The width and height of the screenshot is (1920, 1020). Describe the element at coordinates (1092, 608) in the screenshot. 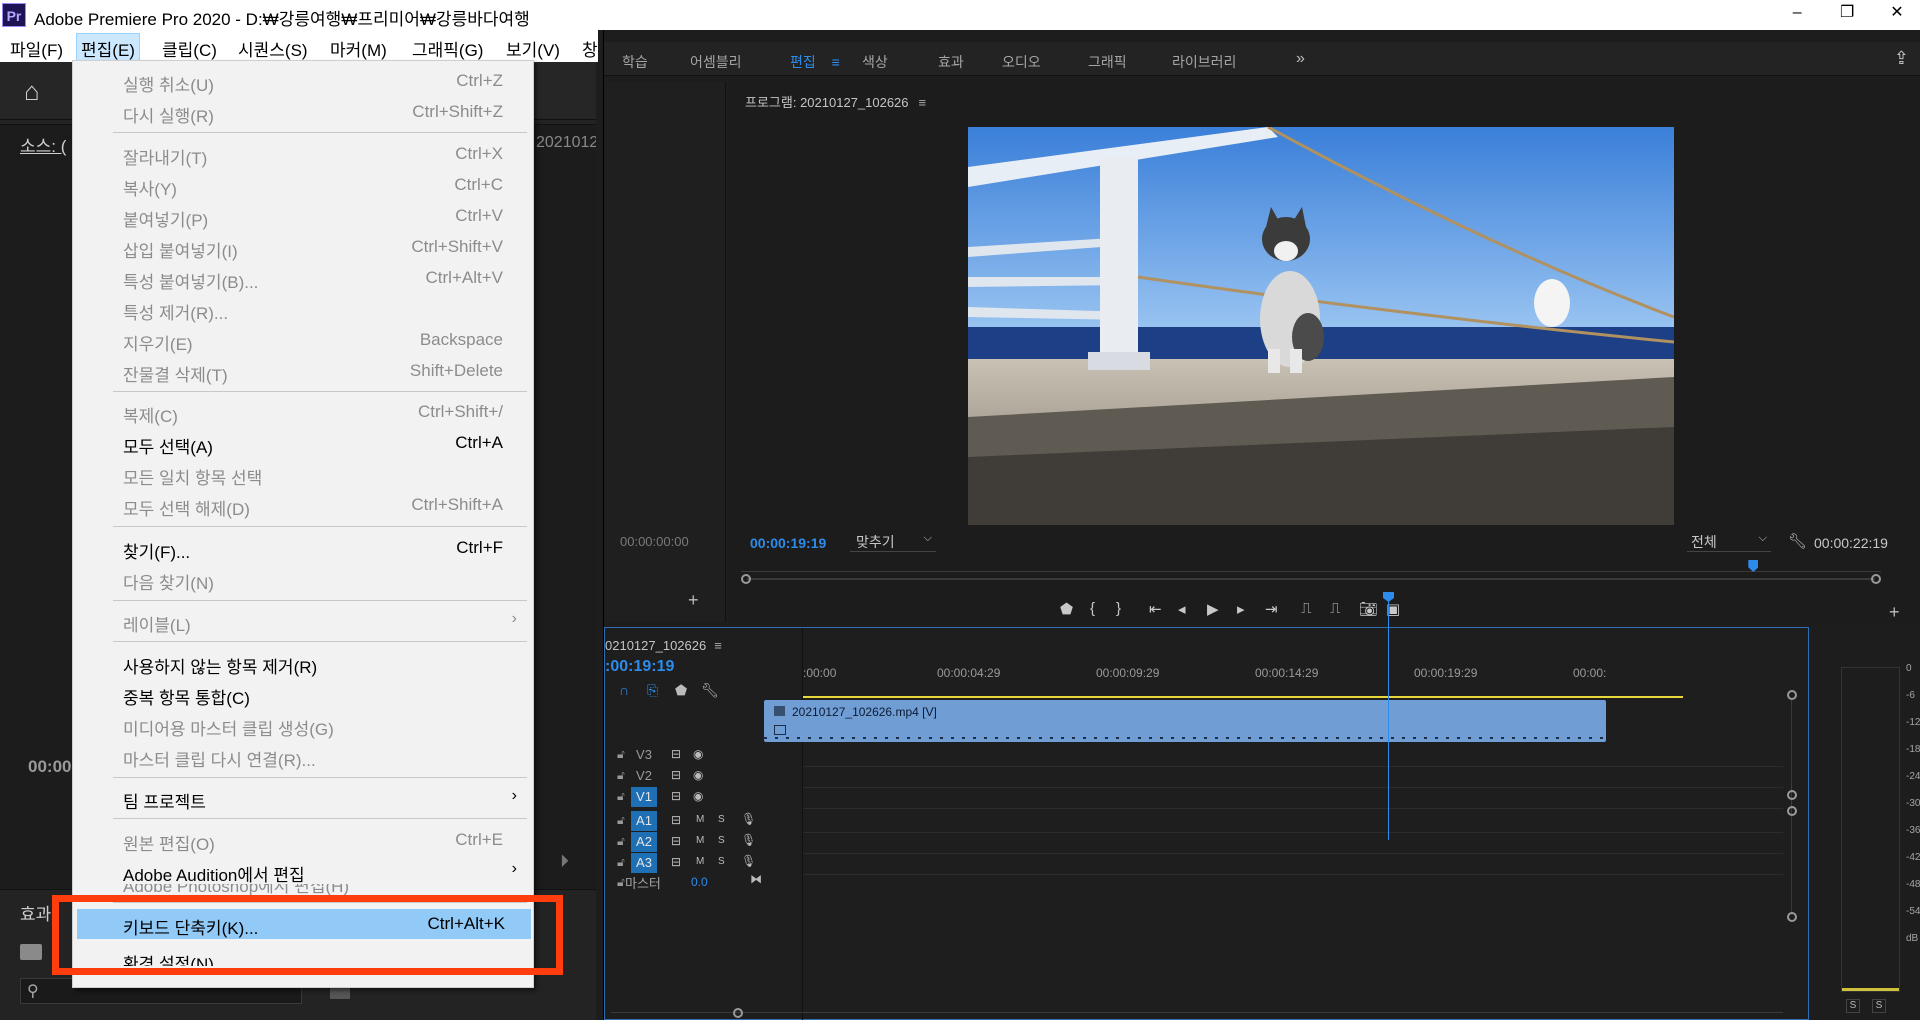

I see `mark-in-icon: {` at that location.